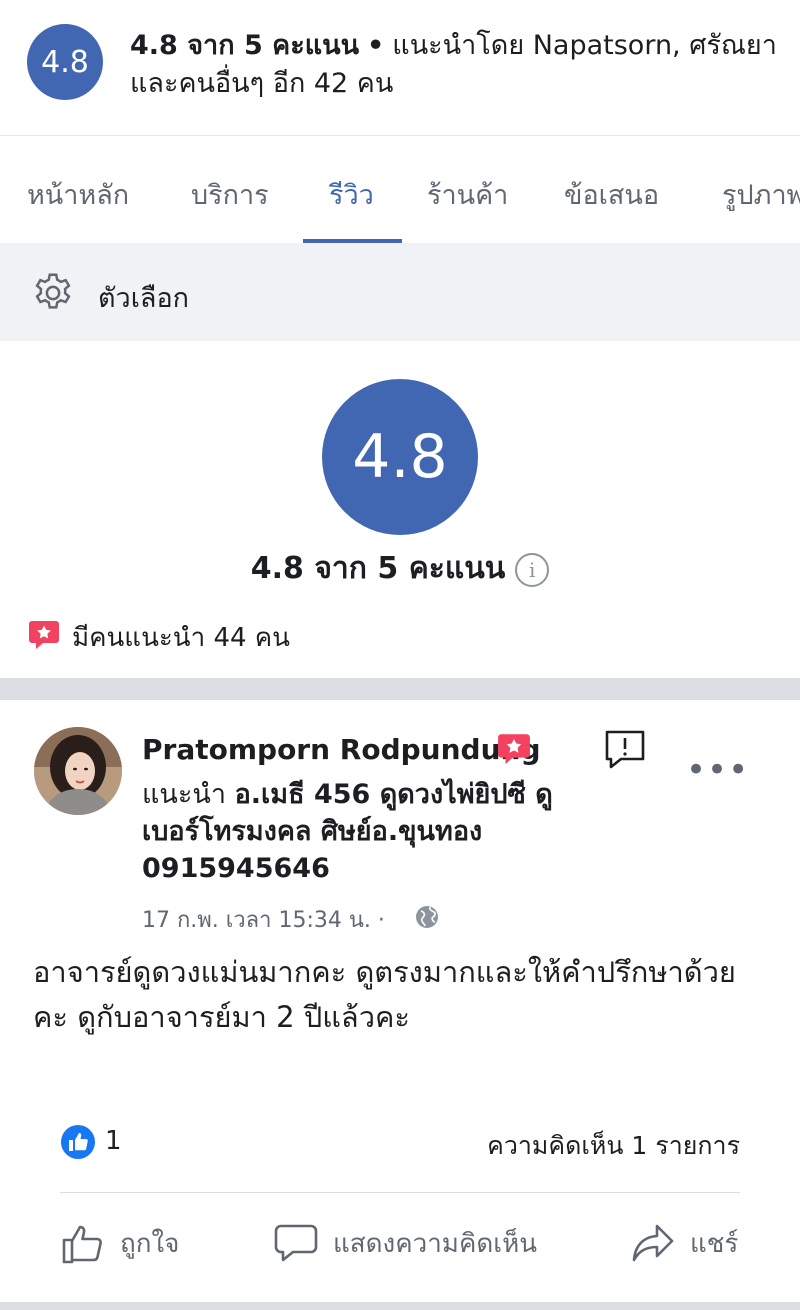 Image resolution: width=800 pixels, height=1310 pixels. Describe the element at coordinates (341, 749) in the screenshot. I see `post-author-name: Pratomporn Rodpundung` at that location.